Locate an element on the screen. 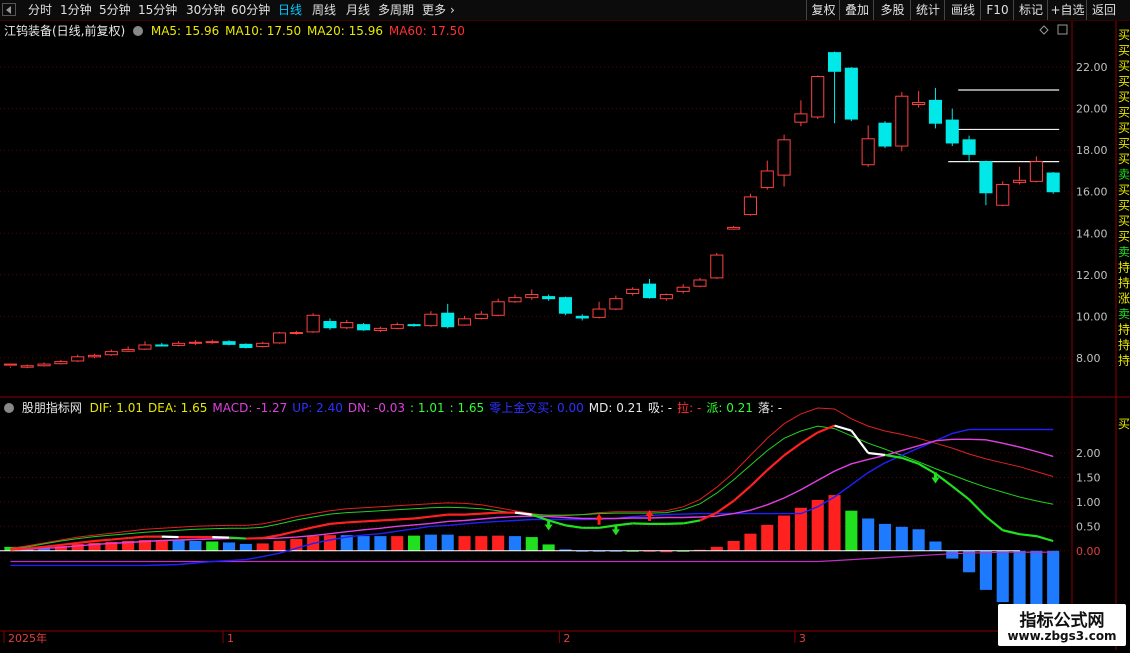  indicator-value-0: DIF: 1.01 is located at coordinates (116, 408).